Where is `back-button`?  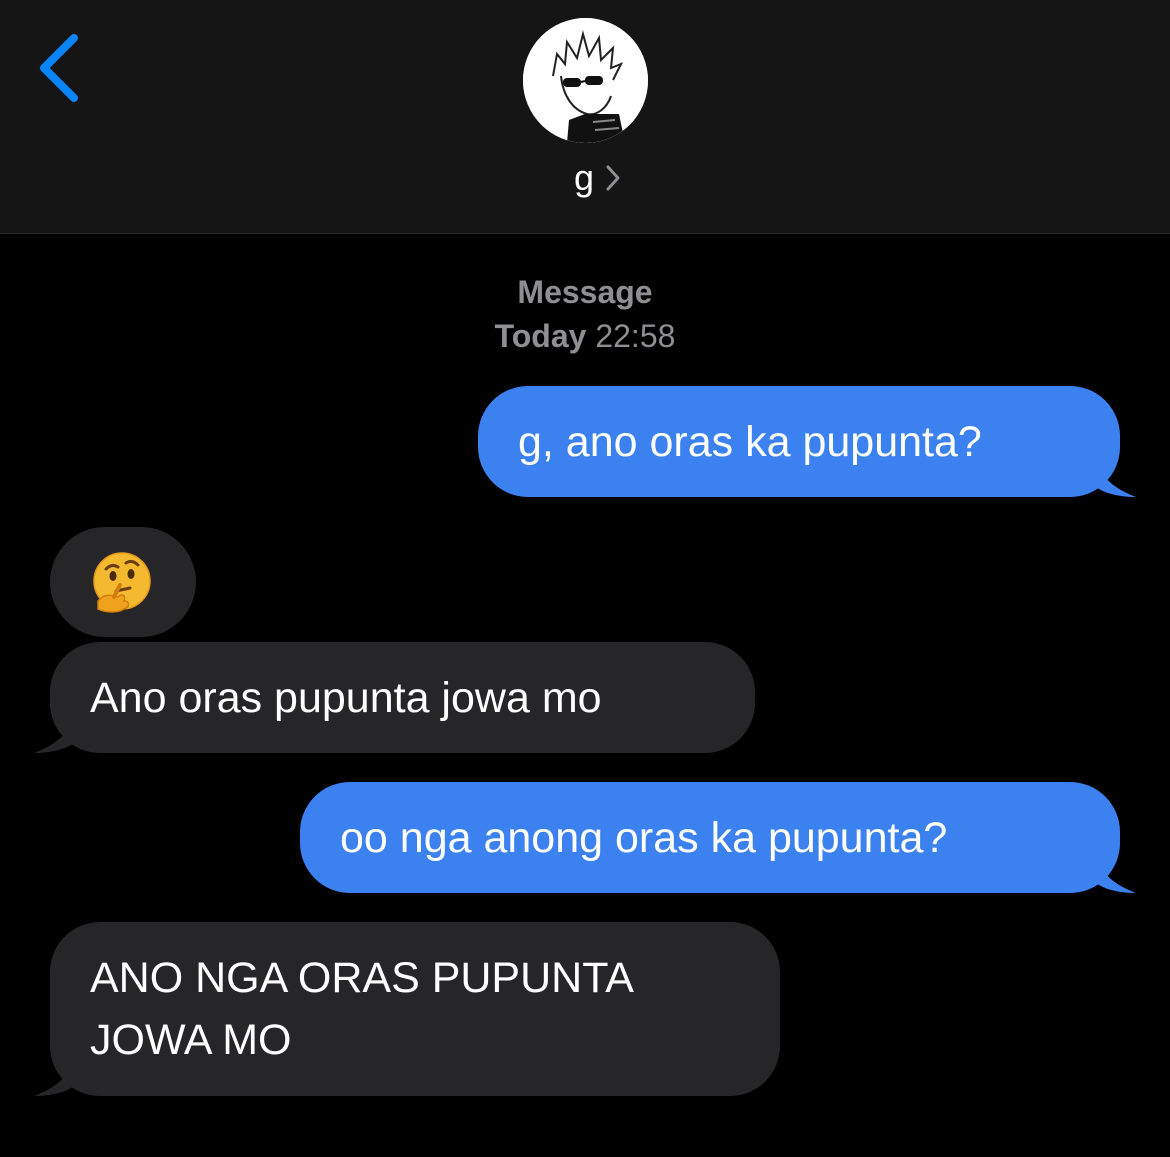
back-button is located at coordinates (60, 70).